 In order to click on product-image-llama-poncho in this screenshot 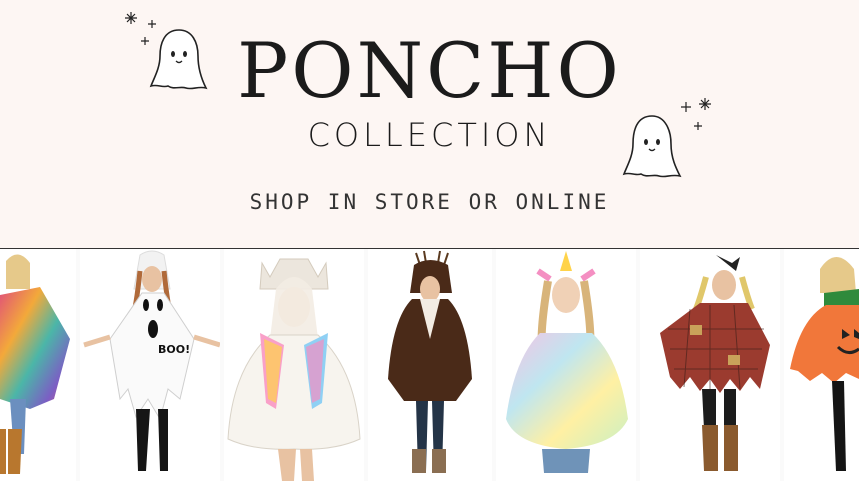, I will do `click(294, 365)`.